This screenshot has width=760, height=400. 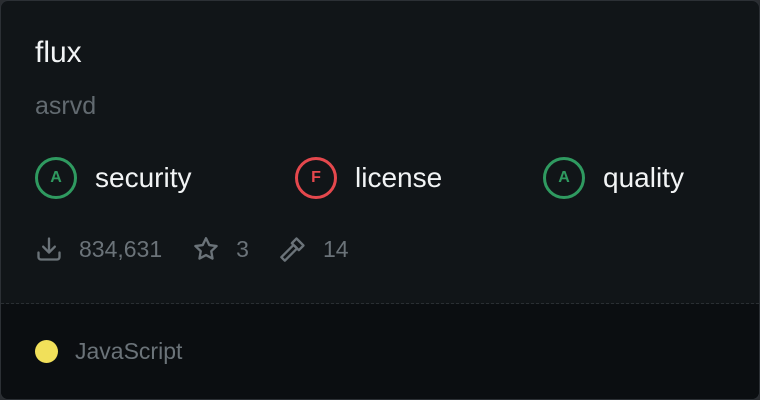 What do you see at coordinates (46, 351) in the screenshot?
I see `language-color-dot` at bounding box center [46, 351].